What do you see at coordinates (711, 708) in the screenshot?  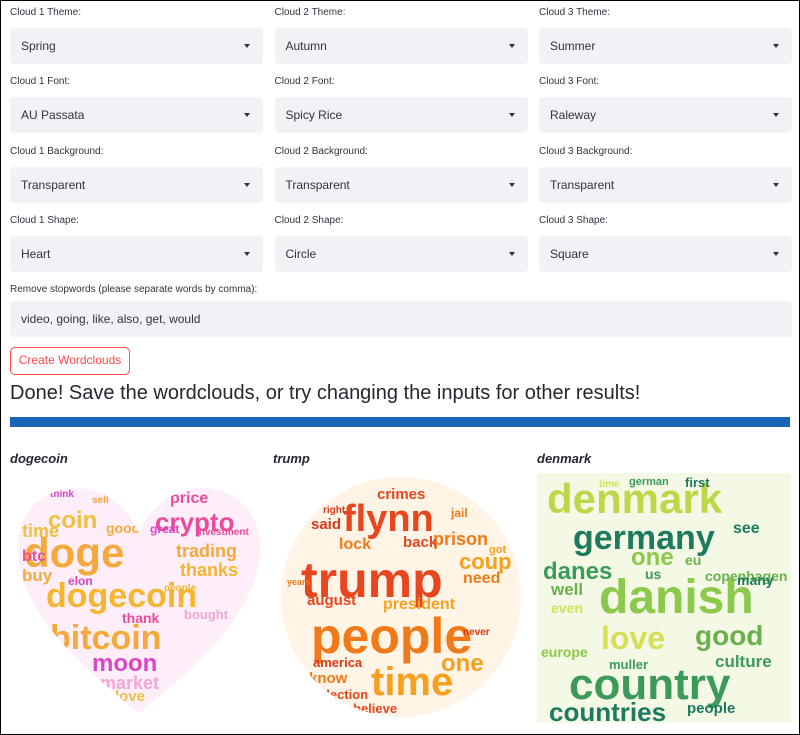 I see `cloud-word: people` at bounding box center [711, 708].